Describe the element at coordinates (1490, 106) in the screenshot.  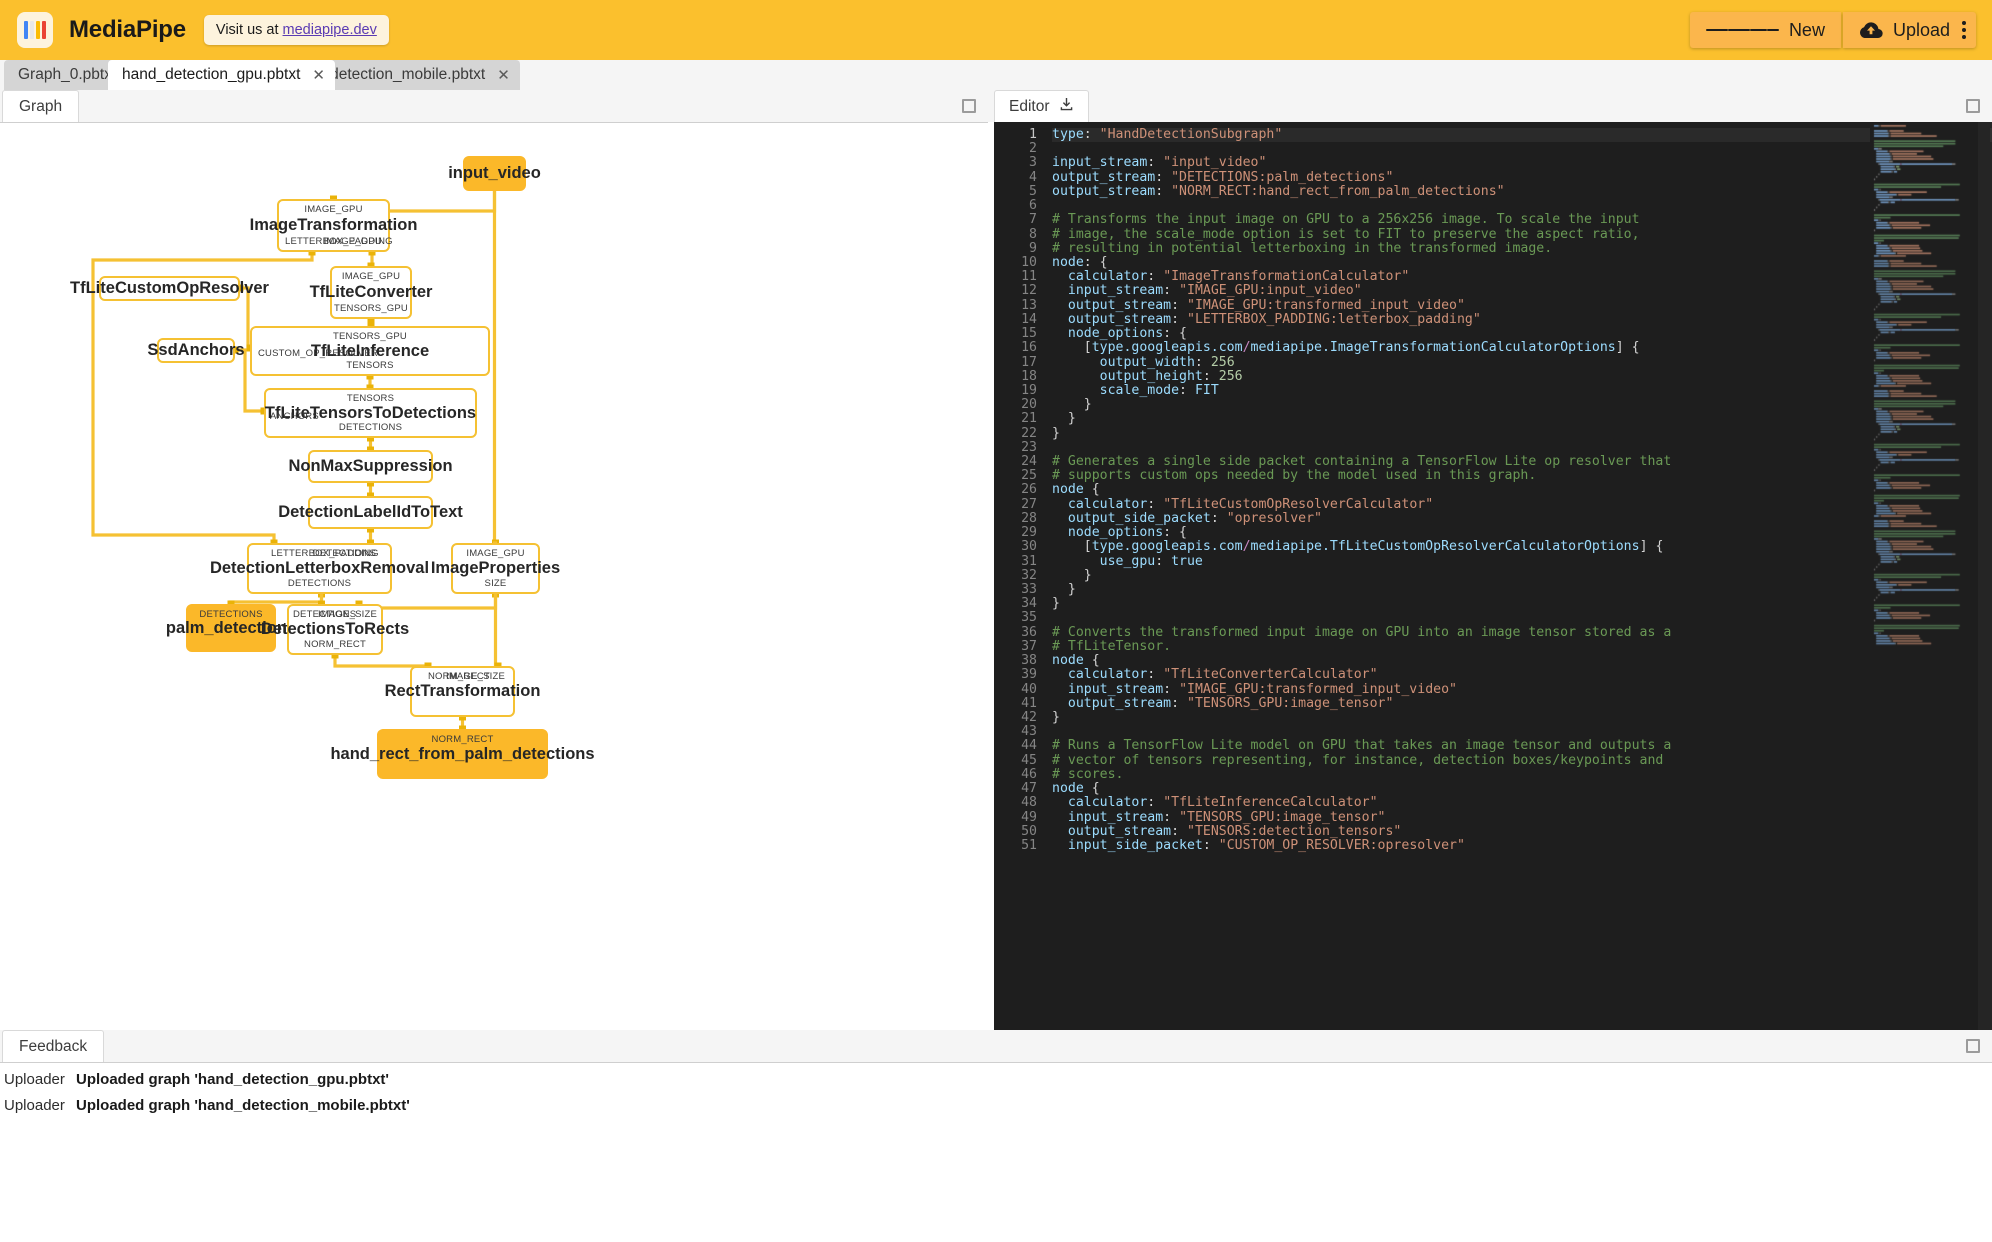
I see `editor-tab-strip` at that location.